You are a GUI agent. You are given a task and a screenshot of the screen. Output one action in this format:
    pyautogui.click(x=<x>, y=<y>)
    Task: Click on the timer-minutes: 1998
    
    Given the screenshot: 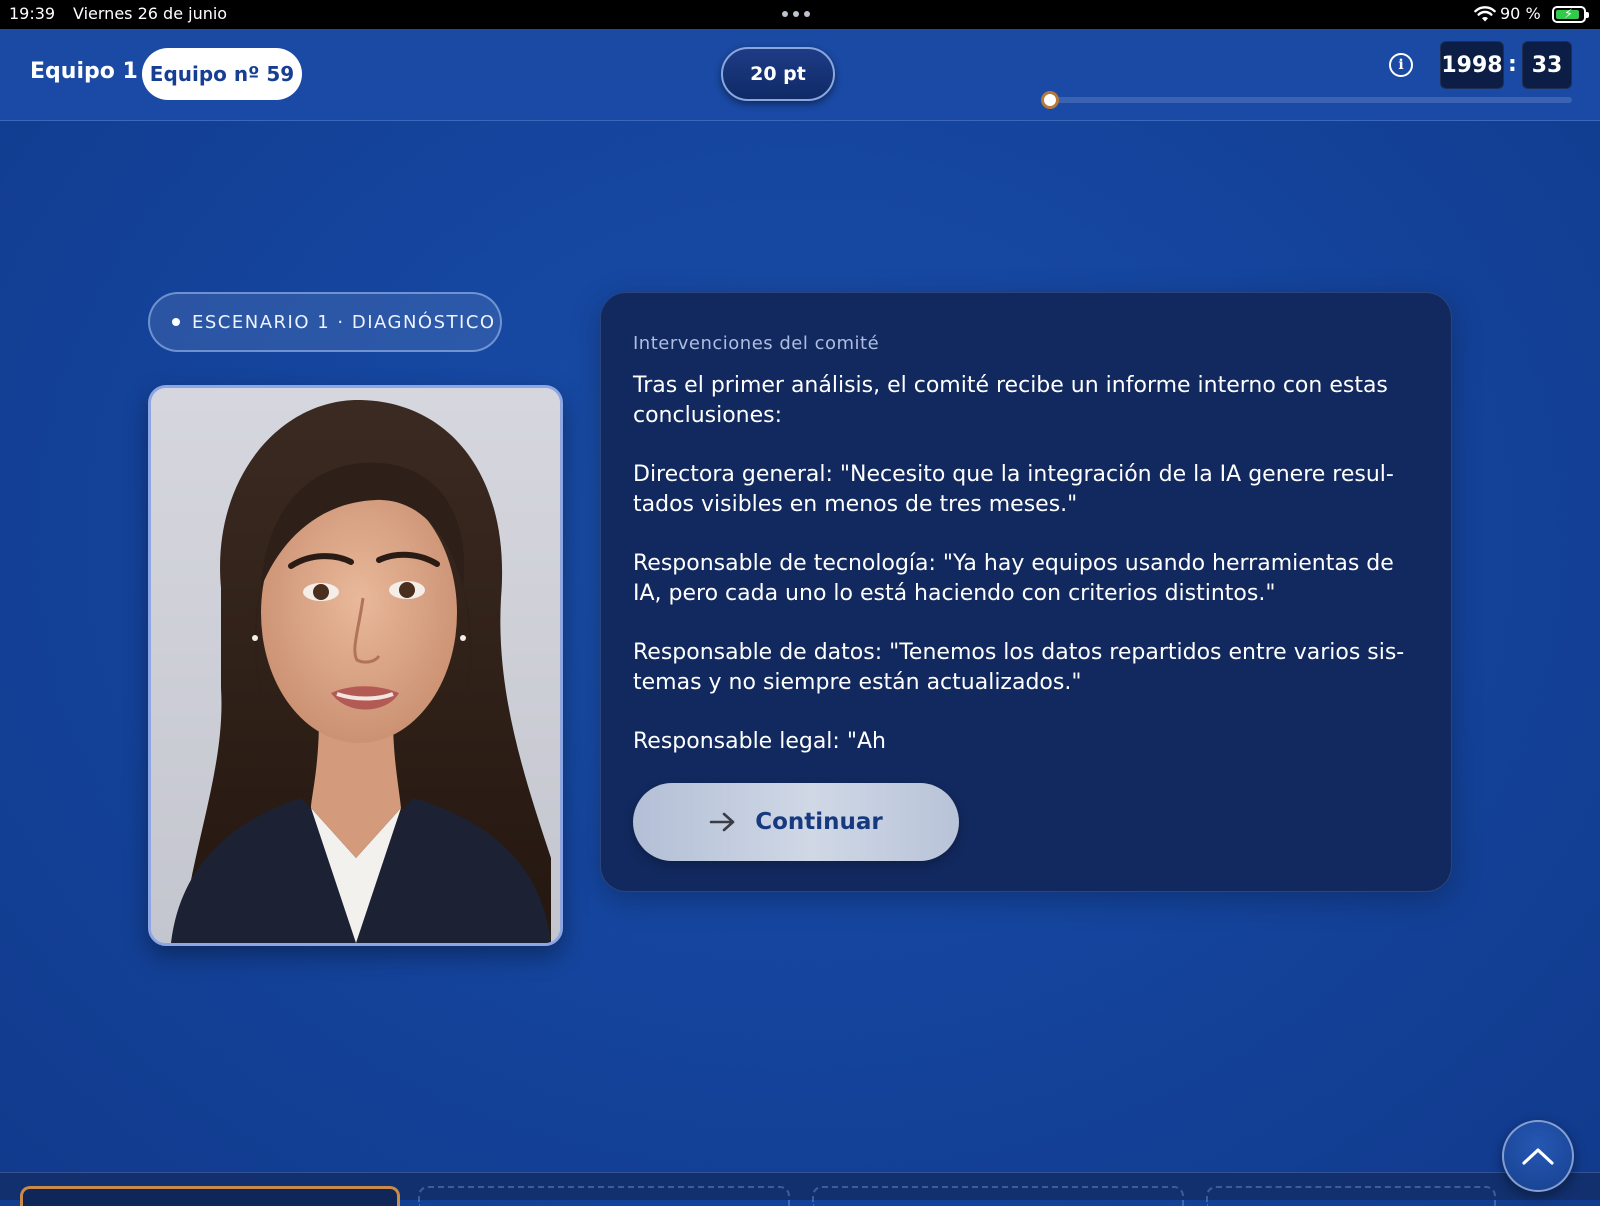 What is the action you would take?
    pyautogui.click(x=1472, y=65)
    